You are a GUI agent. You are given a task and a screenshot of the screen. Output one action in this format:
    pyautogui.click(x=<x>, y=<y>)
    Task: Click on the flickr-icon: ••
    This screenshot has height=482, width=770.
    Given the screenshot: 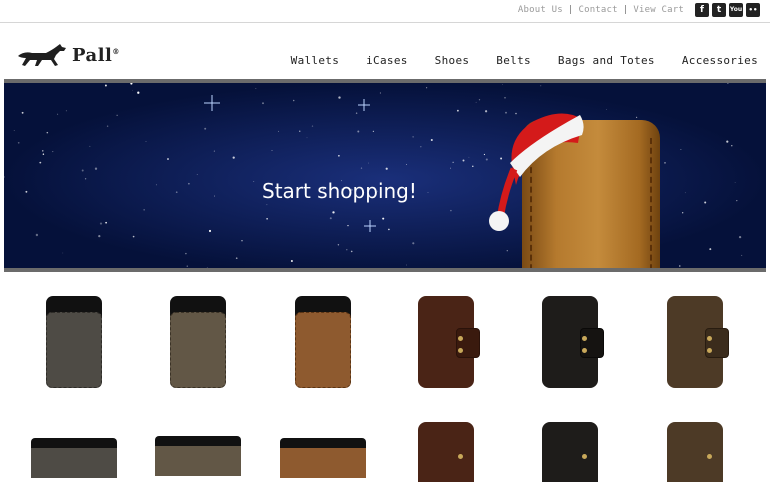 What is the action you would take?
    pyautogui.click(x=753, y=10)
    